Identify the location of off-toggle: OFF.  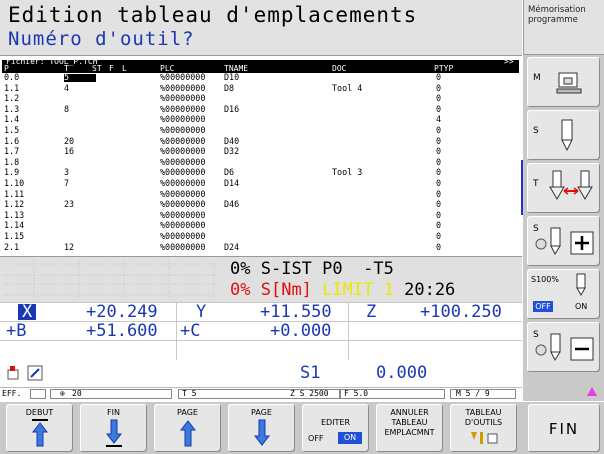
(543, 306).